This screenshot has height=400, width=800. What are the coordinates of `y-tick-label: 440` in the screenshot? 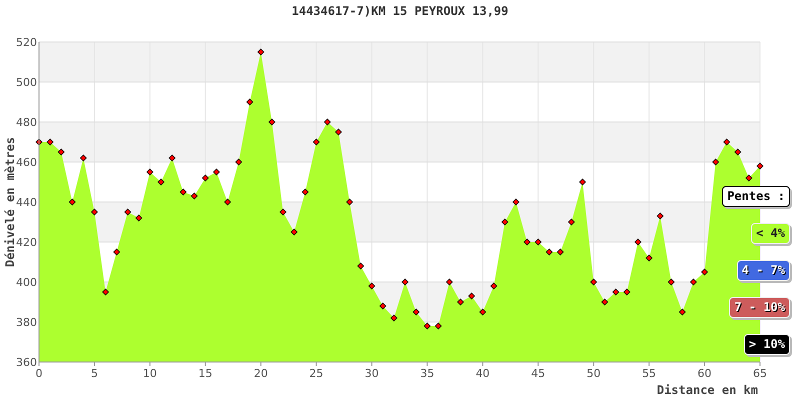 It's located at (26, 202).